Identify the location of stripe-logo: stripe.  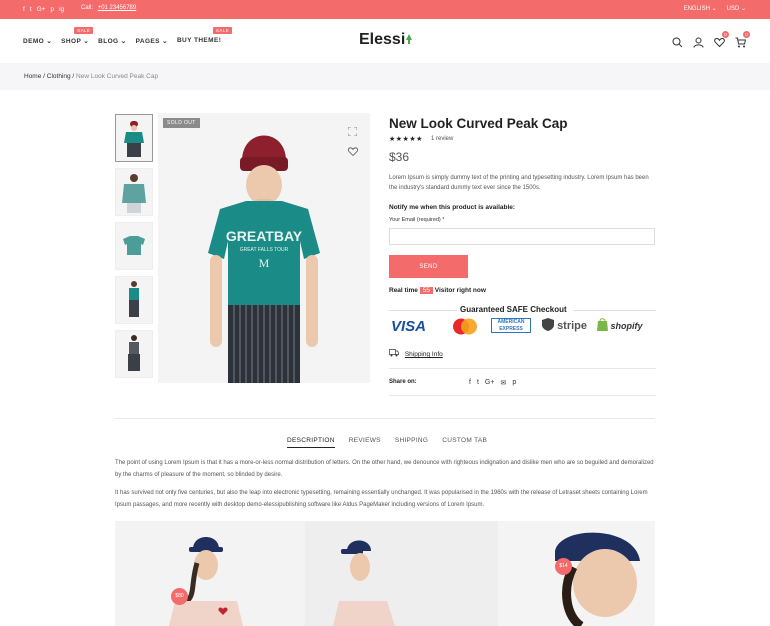
(564, 325).